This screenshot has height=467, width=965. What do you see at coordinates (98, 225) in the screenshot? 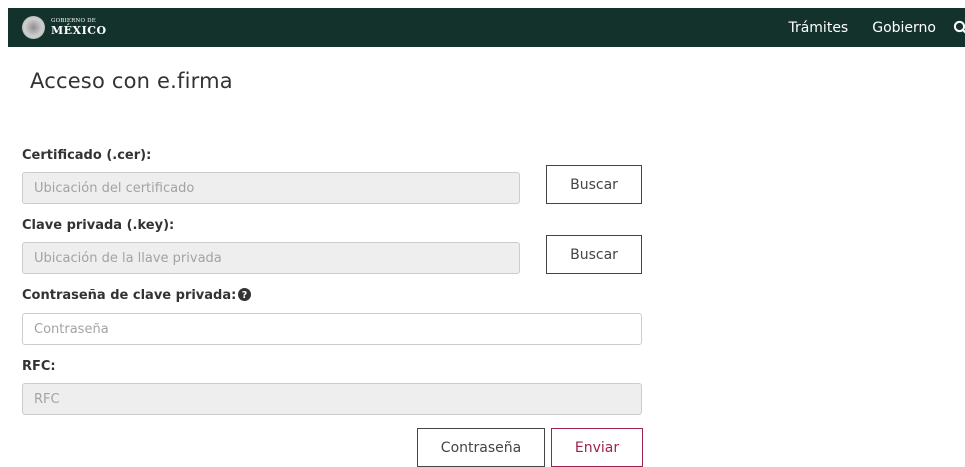
I see `clave-privada-label: Clave privada (.key):` at bounding box center [98, 225].